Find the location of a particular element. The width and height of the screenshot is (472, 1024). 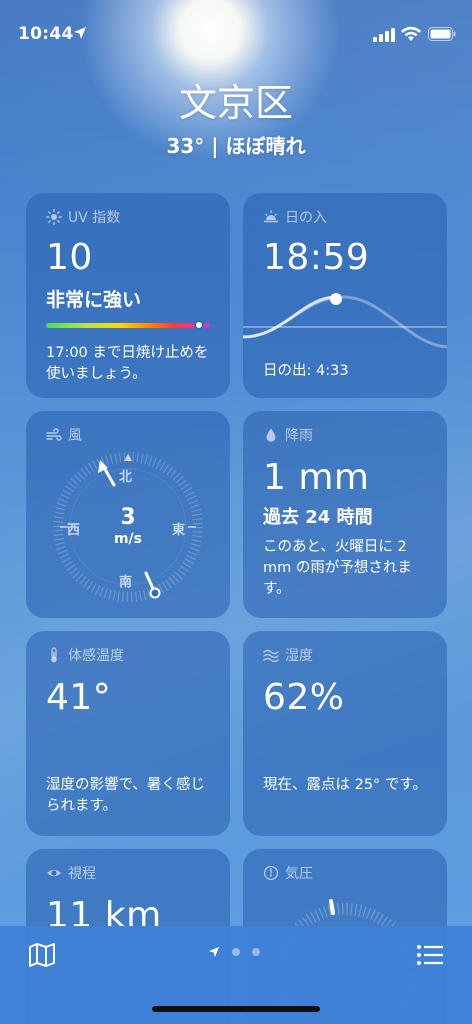

visibility-card-title: 視程 is located at coordinates (71, 873).